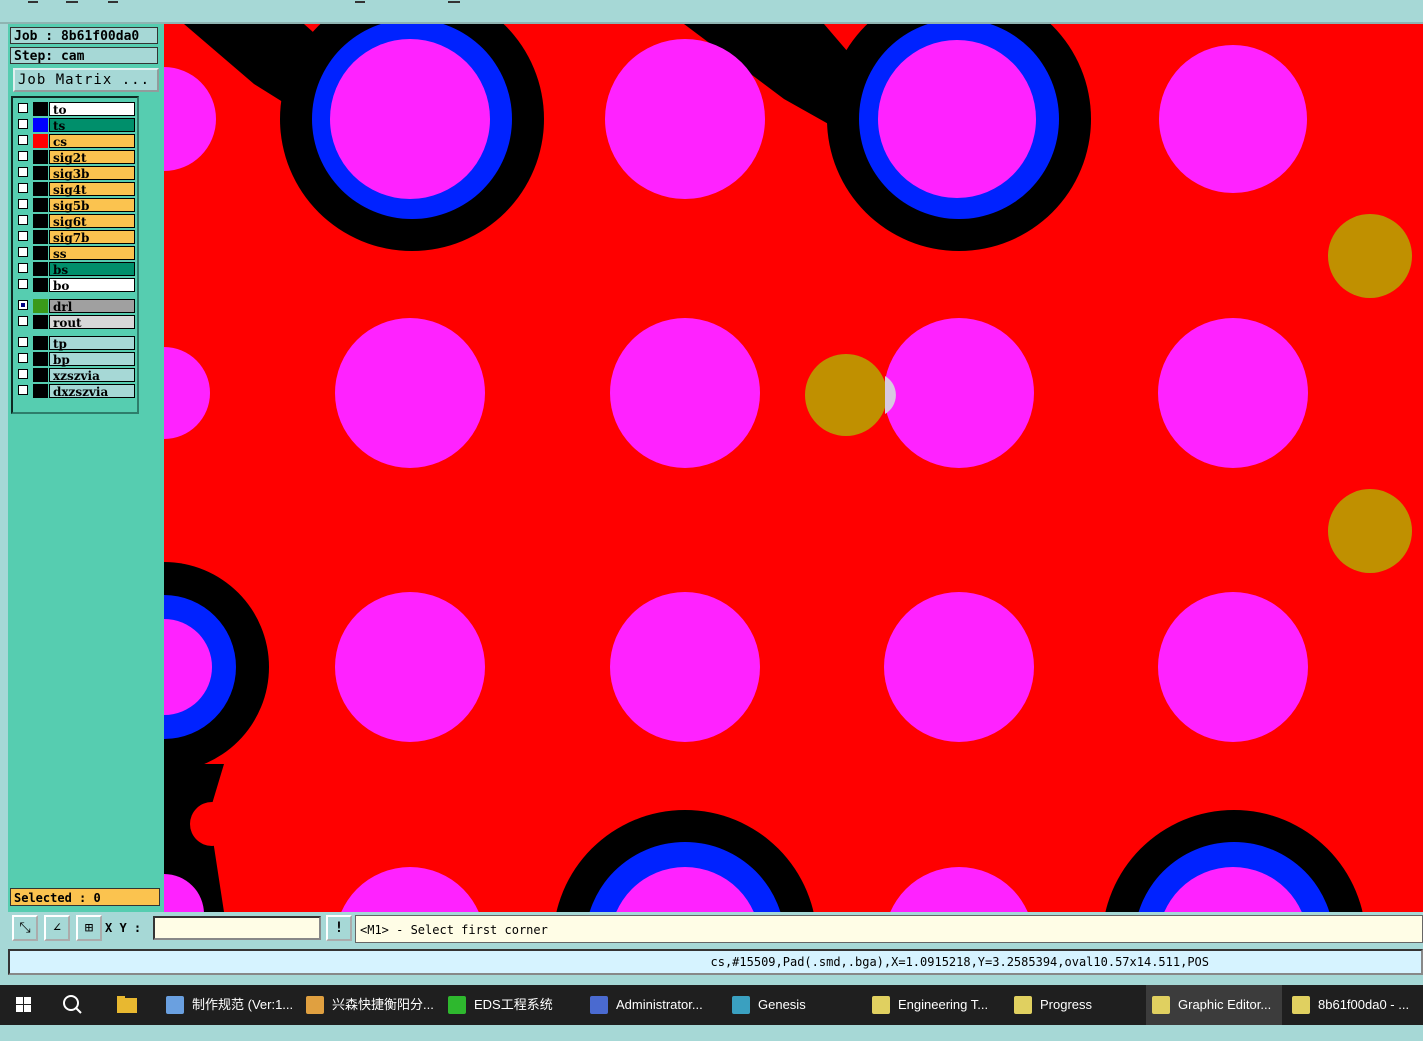 The height and width of the screenshot is (1041, 1423). I want to click on layer-row-xzszvia: xzszvia, so click(76, 375).